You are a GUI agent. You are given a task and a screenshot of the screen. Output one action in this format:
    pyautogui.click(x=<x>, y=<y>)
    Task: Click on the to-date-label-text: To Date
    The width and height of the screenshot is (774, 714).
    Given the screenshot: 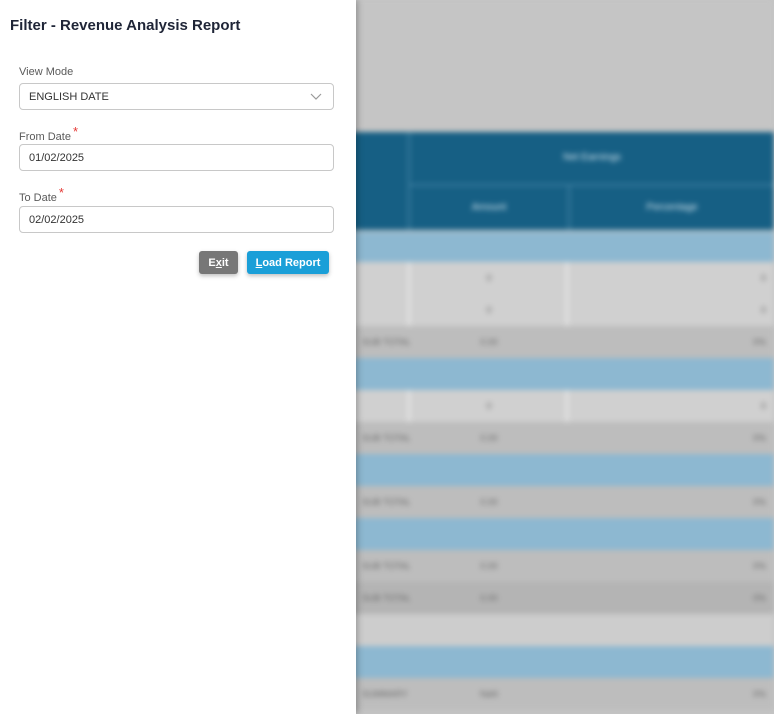 What is the action you would take?
    pyautogui.click(x=38, y=198)
    